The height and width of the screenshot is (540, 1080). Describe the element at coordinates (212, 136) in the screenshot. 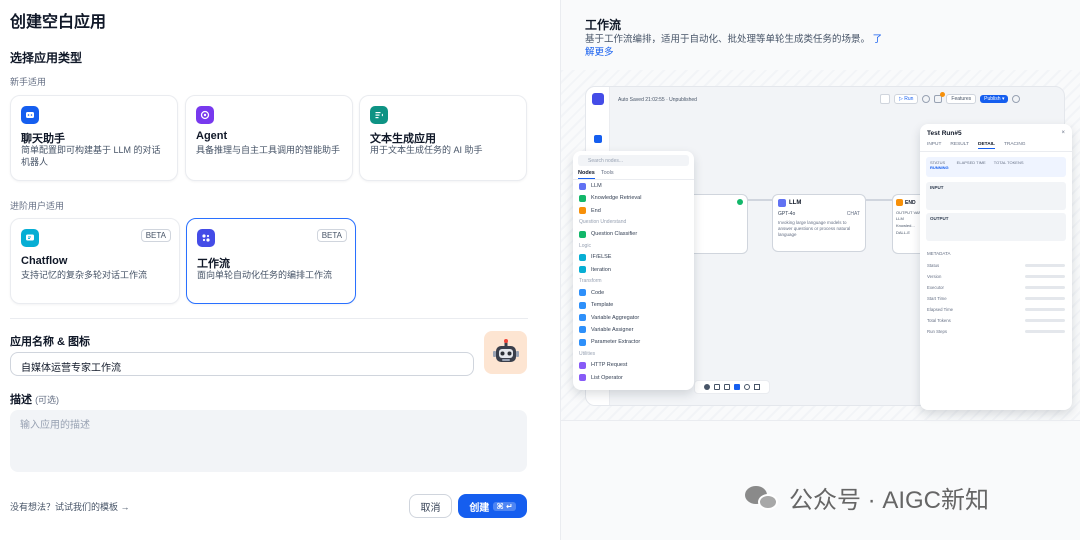

I see `card-name: Agent` at that location.